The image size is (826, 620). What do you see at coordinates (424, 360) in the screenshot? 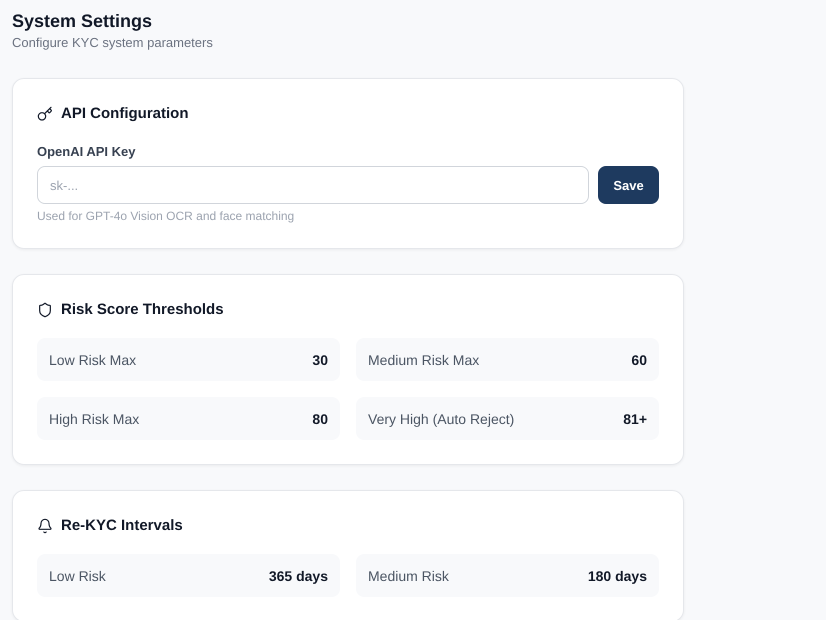
I see `setting-label: Medium Risk Max` at bounding box center [424, 360].